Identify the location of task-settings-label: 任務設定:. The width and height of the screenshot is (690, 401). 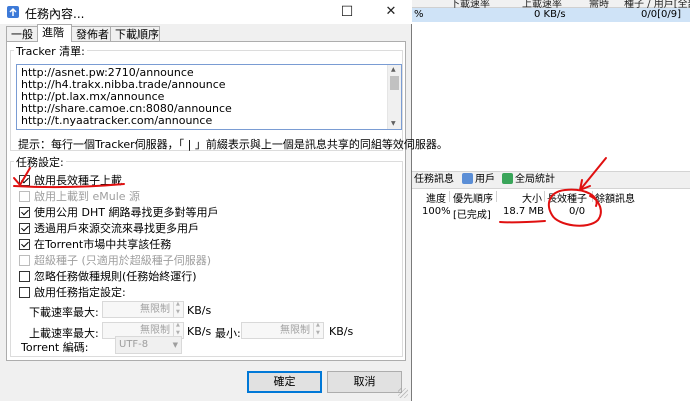
(40, 162).